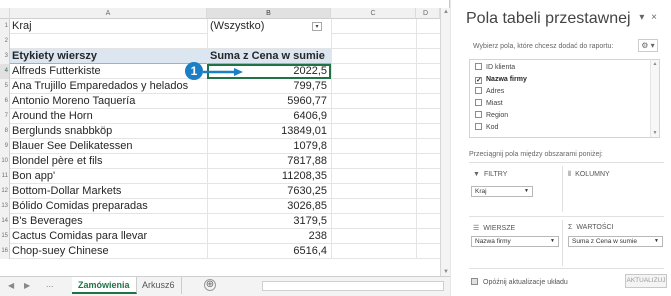 The height and width of the screenshot is (296, 671). I want to click on value-cell: 5960,77, so click(269, 101).